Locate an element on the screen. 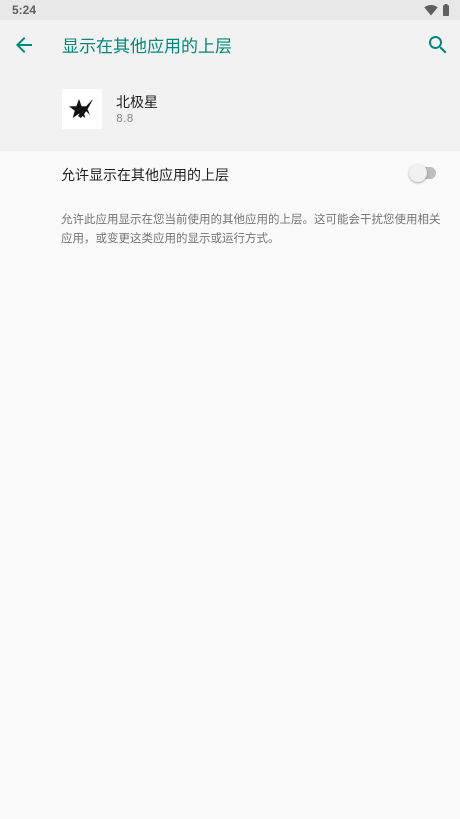 The image size is (460, 819). app-bar: 显示在其他应用的上层 is located at coordinates (230, 45).